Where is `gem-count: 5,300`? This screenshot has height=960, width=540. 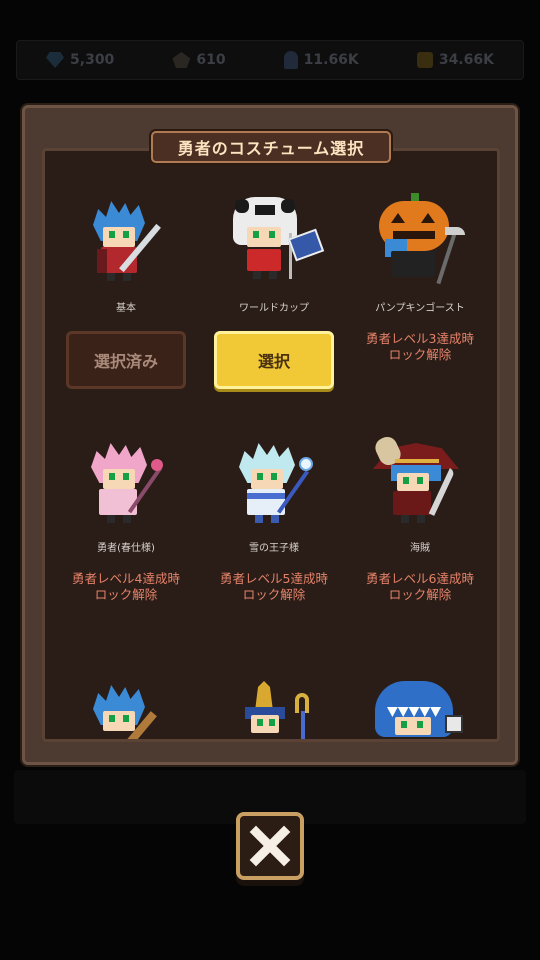 gem-count: 5,300 is located at coordinates (92, 60).